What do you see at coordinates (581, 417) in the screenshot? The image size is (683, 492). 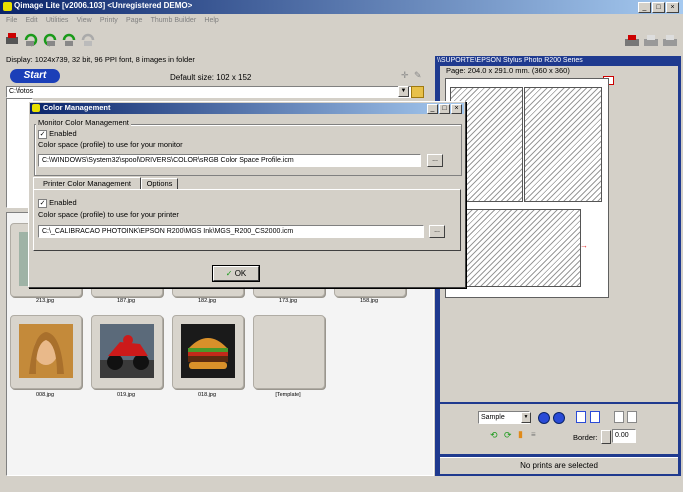 I see `page-icon` at bounding box center [581, 417].